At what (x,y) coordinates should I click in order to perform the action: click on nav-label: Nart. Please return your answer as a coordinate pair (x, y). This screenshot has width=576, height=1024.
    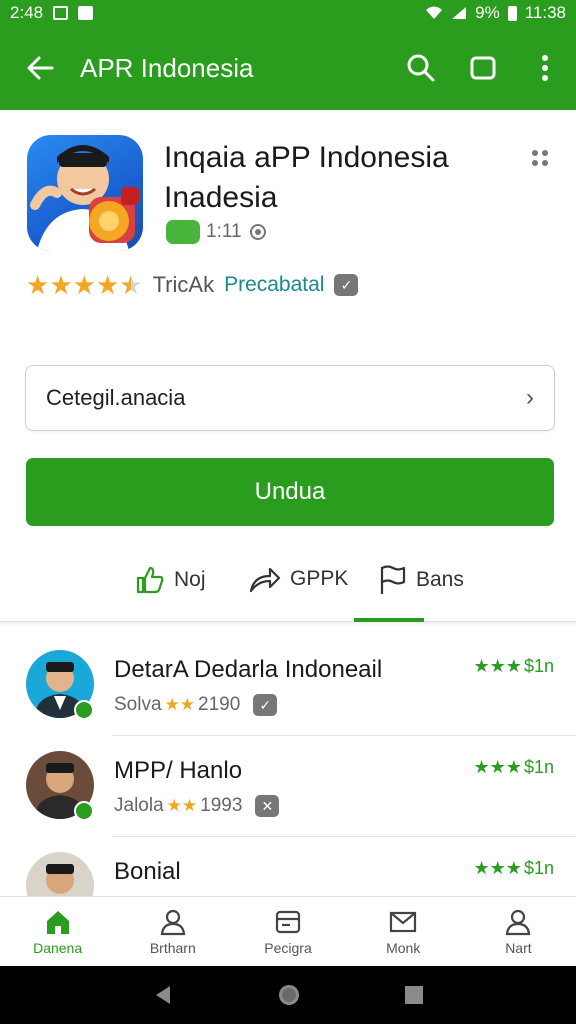
    Looking at the image, I should click on (518, 947).